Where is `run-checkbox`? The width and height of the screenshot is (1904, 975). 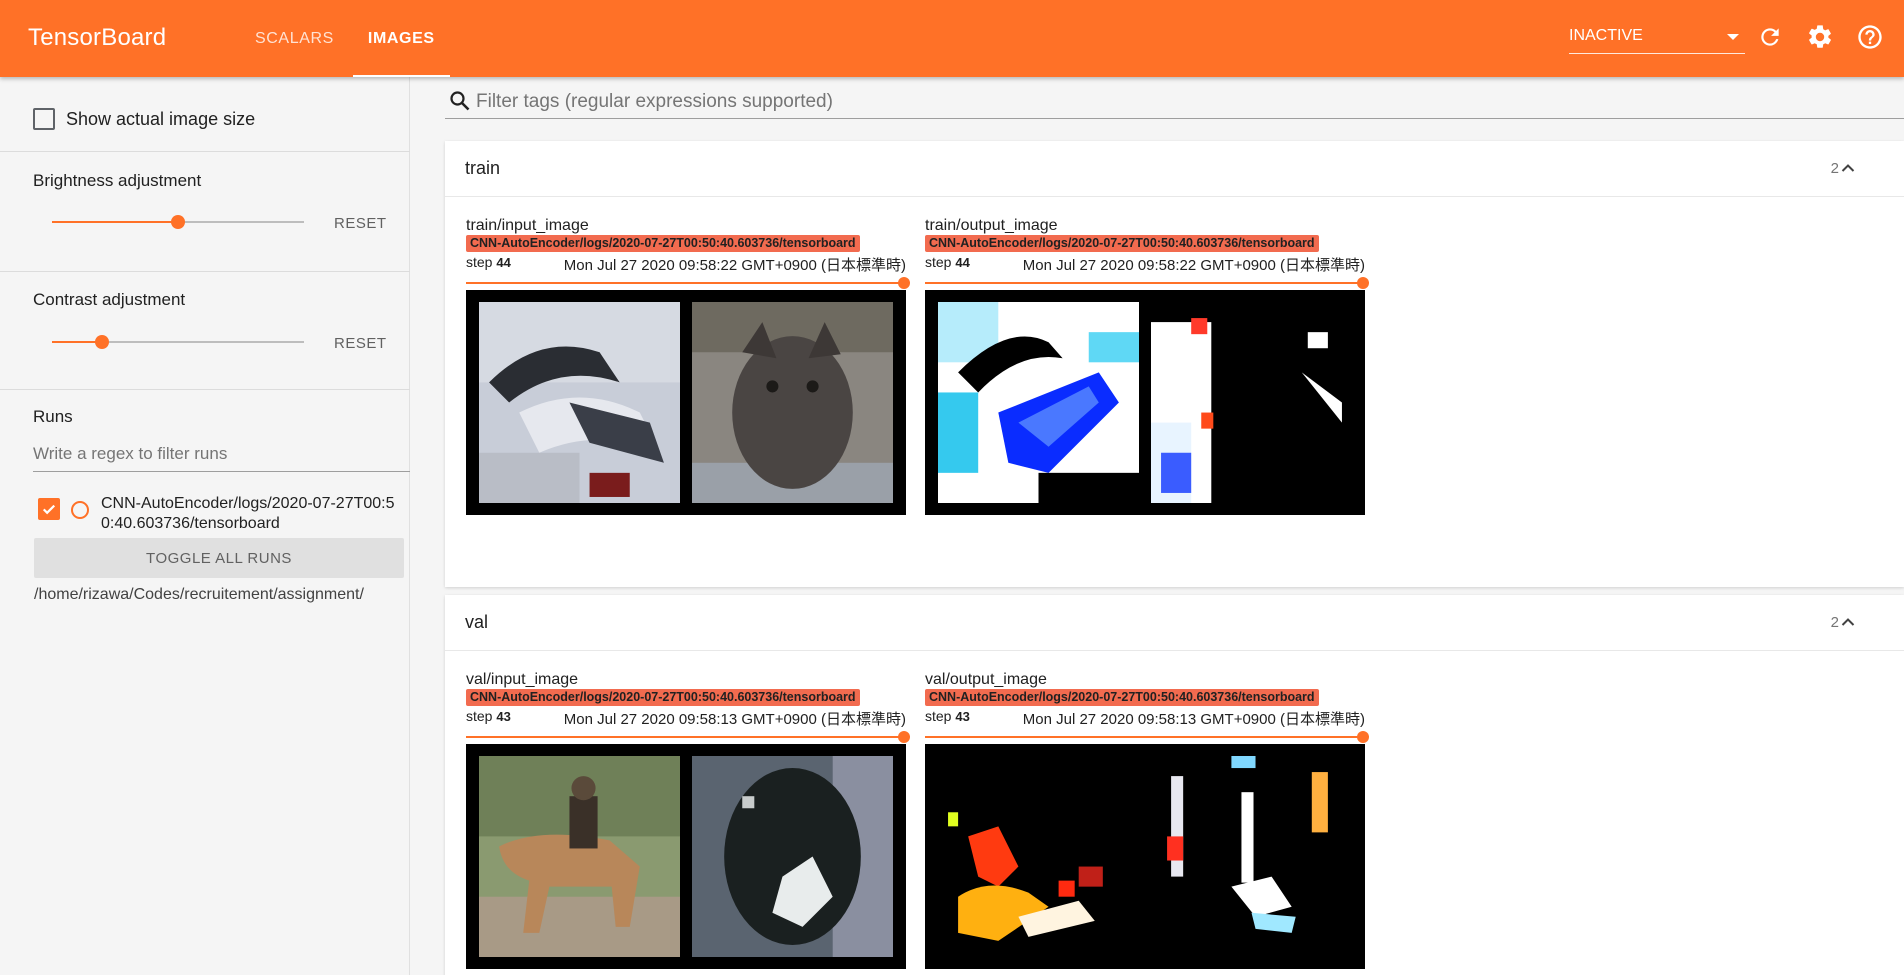 run-checkbox is located at coordinates (49, 509).